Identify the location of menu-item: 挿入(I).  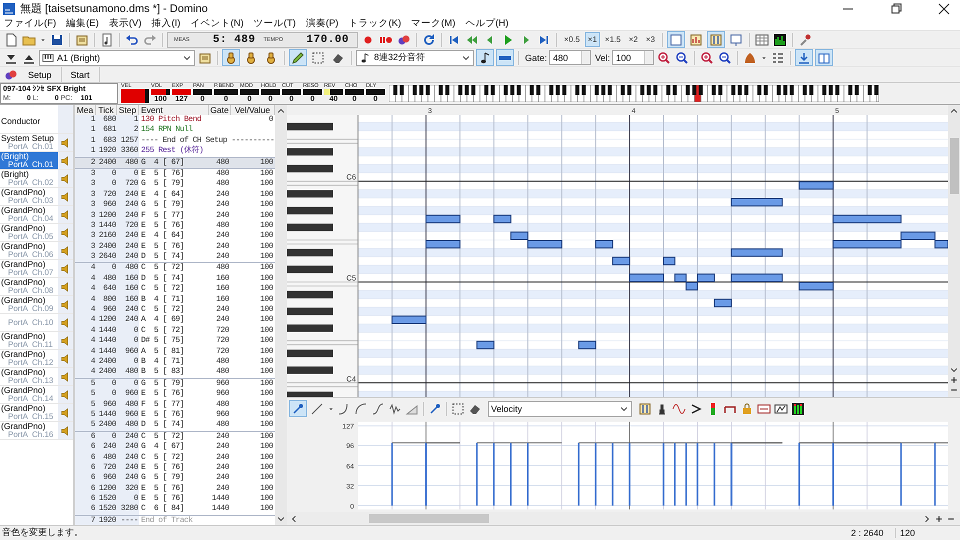
(165, 23).